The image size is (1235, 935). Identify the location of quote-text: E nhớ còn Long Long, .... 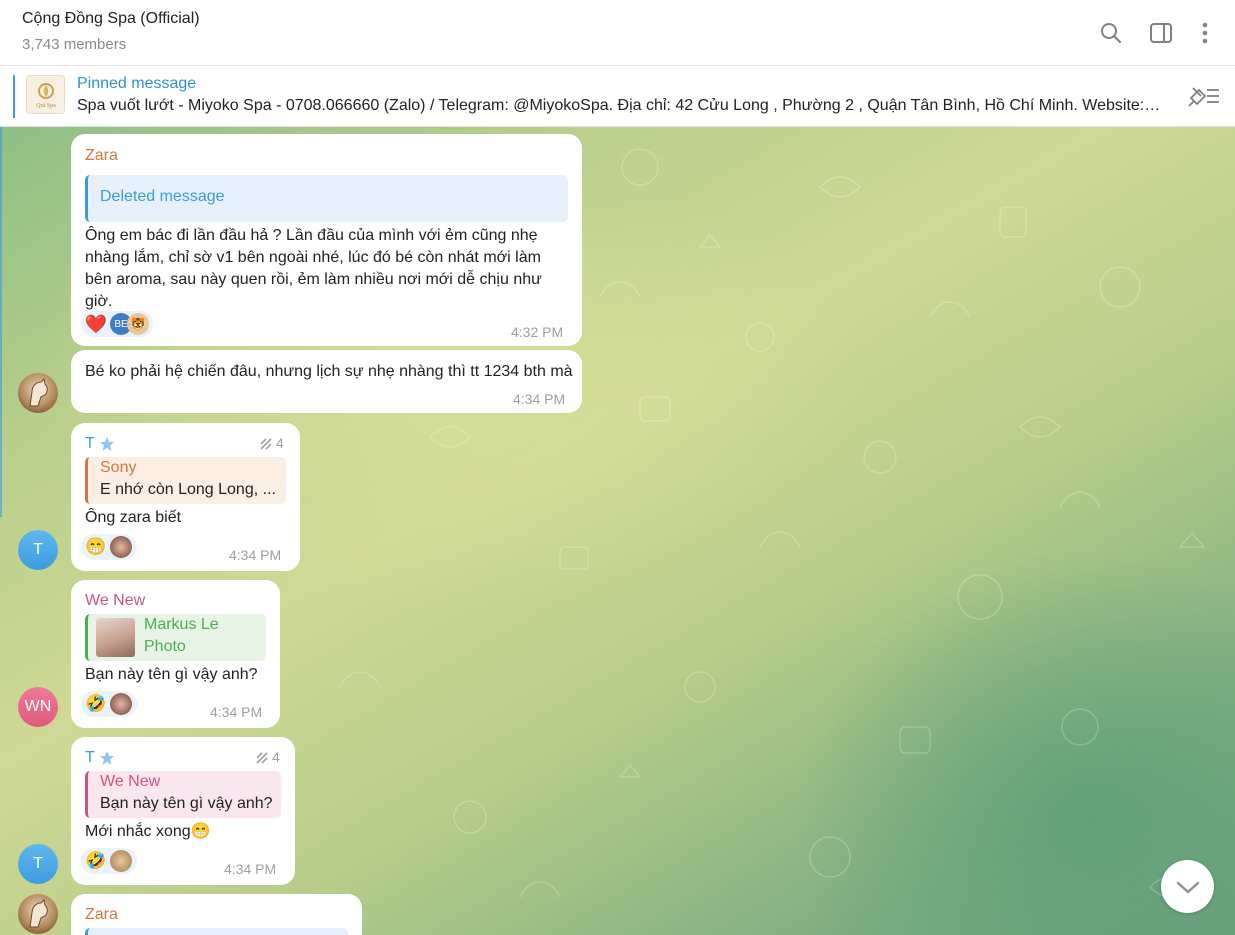
(188, 489).